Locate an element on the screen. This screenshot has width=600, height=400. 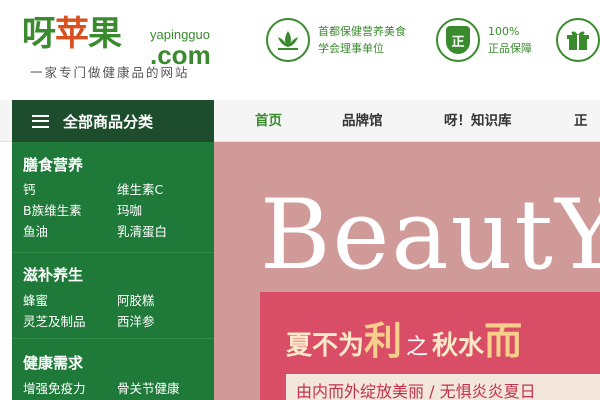
group-title: 健康需求 is located at coordinates (53, 362).